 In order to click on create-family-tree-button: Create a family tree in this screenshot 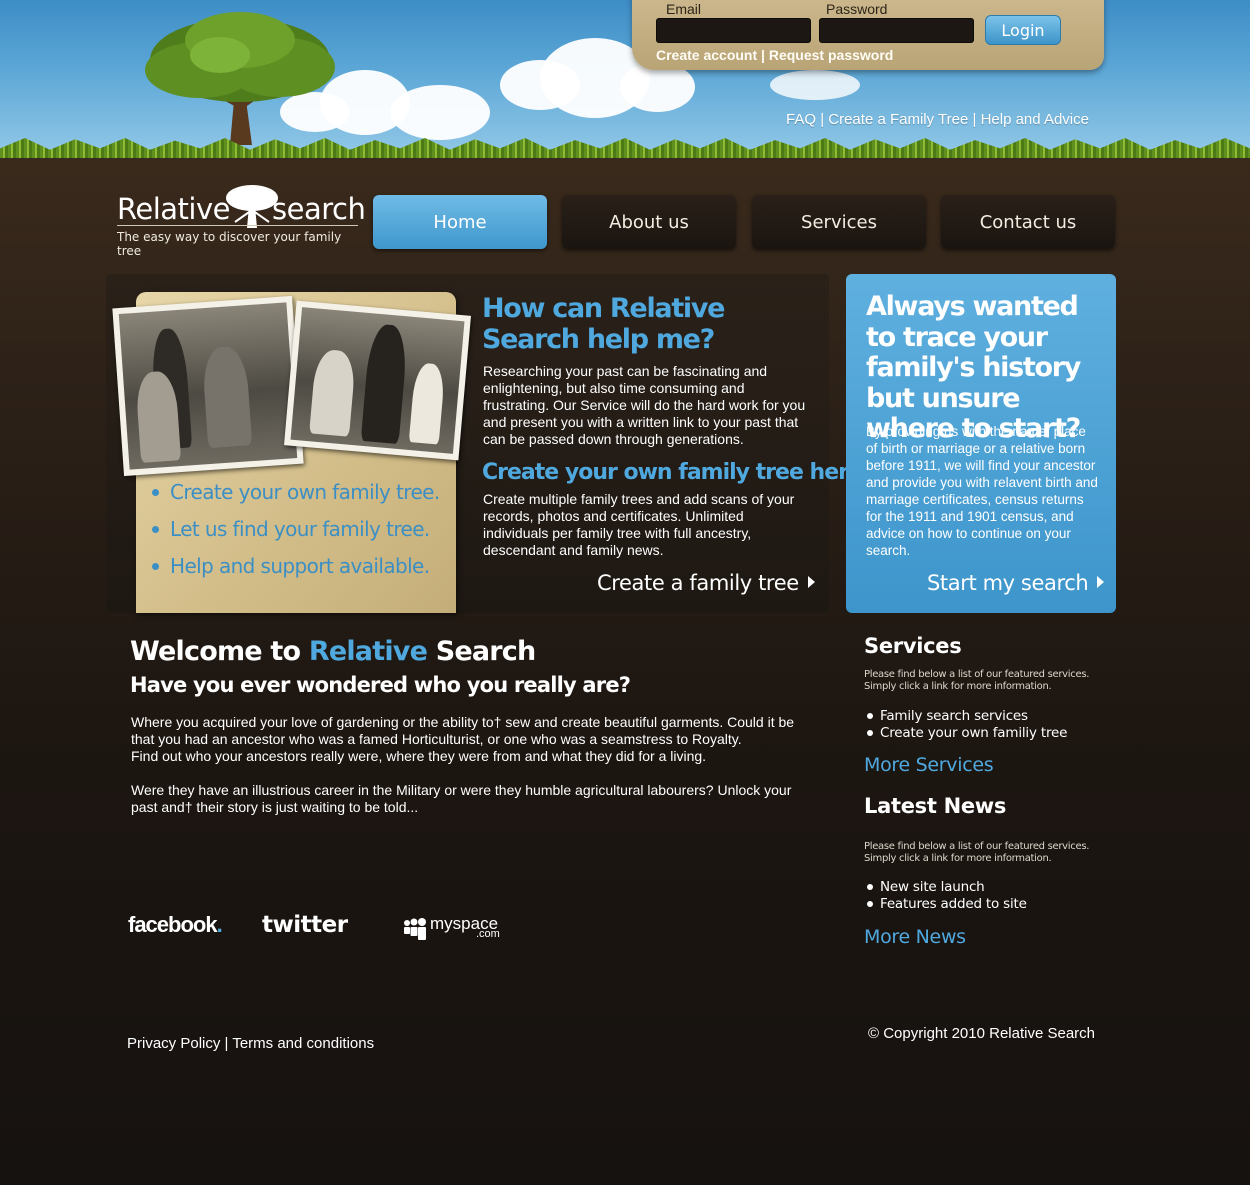, I will do `click(706, 583)`.